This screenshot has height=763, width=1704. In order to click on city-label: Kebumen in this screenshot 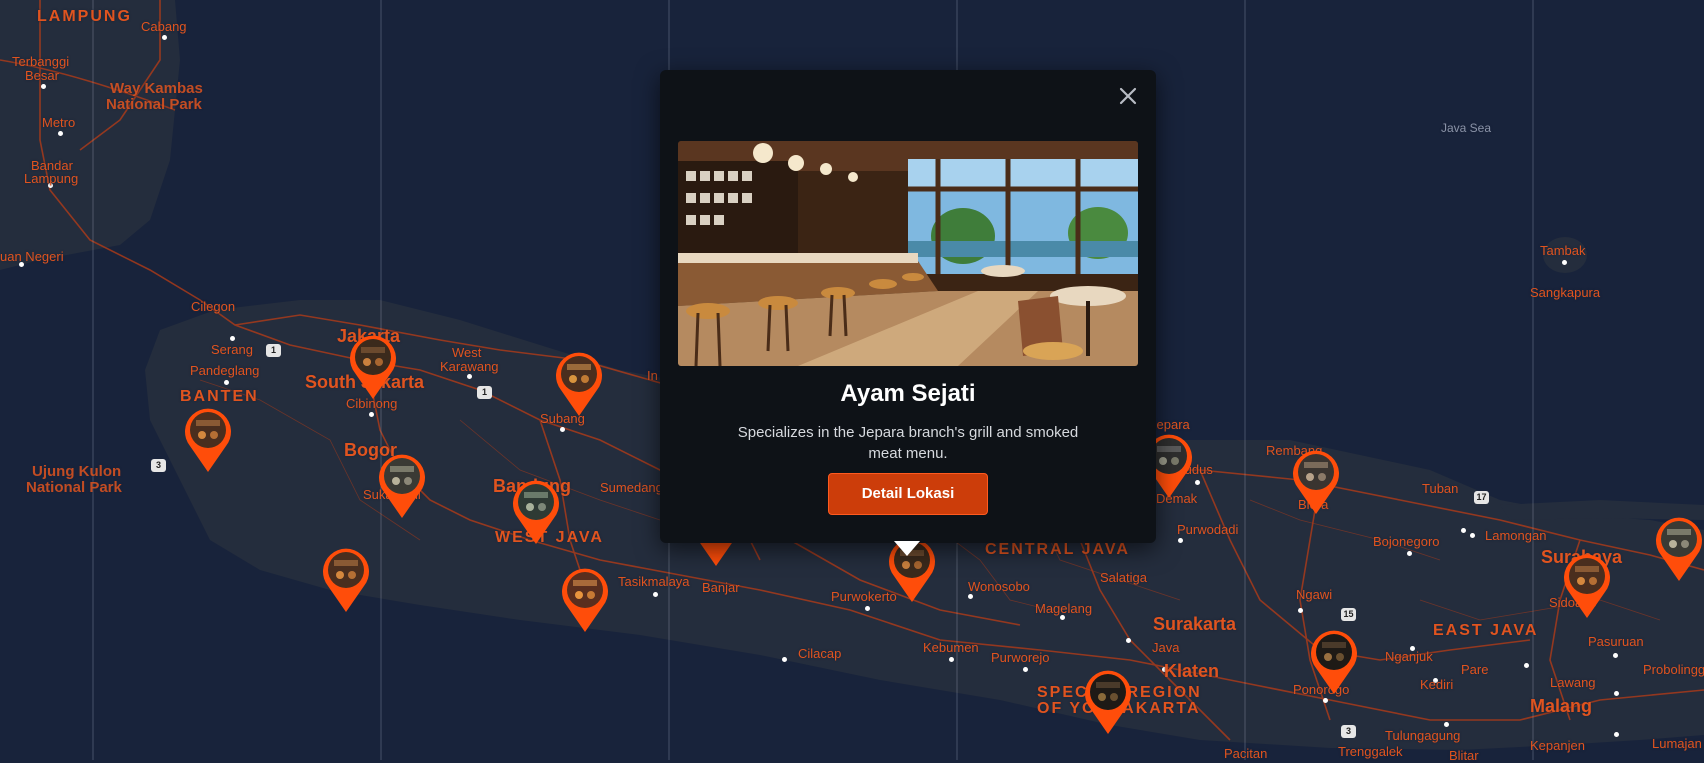, I will do `click(951, 647)`.